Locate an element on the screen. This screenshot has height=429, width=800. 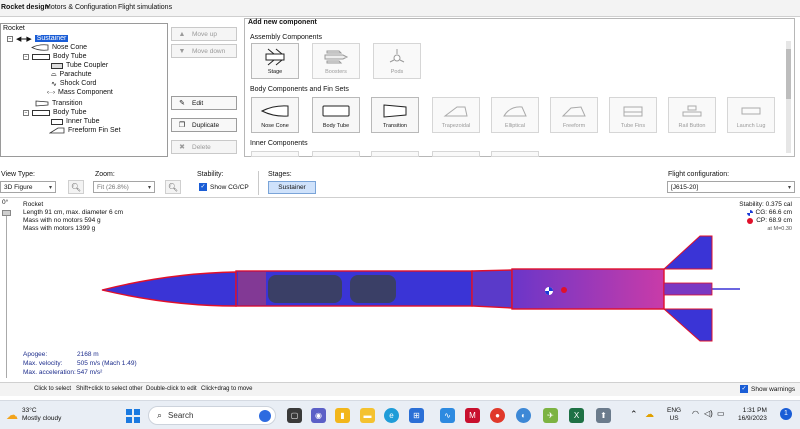
tube-fins-icon is located at coordinates (633, 111).